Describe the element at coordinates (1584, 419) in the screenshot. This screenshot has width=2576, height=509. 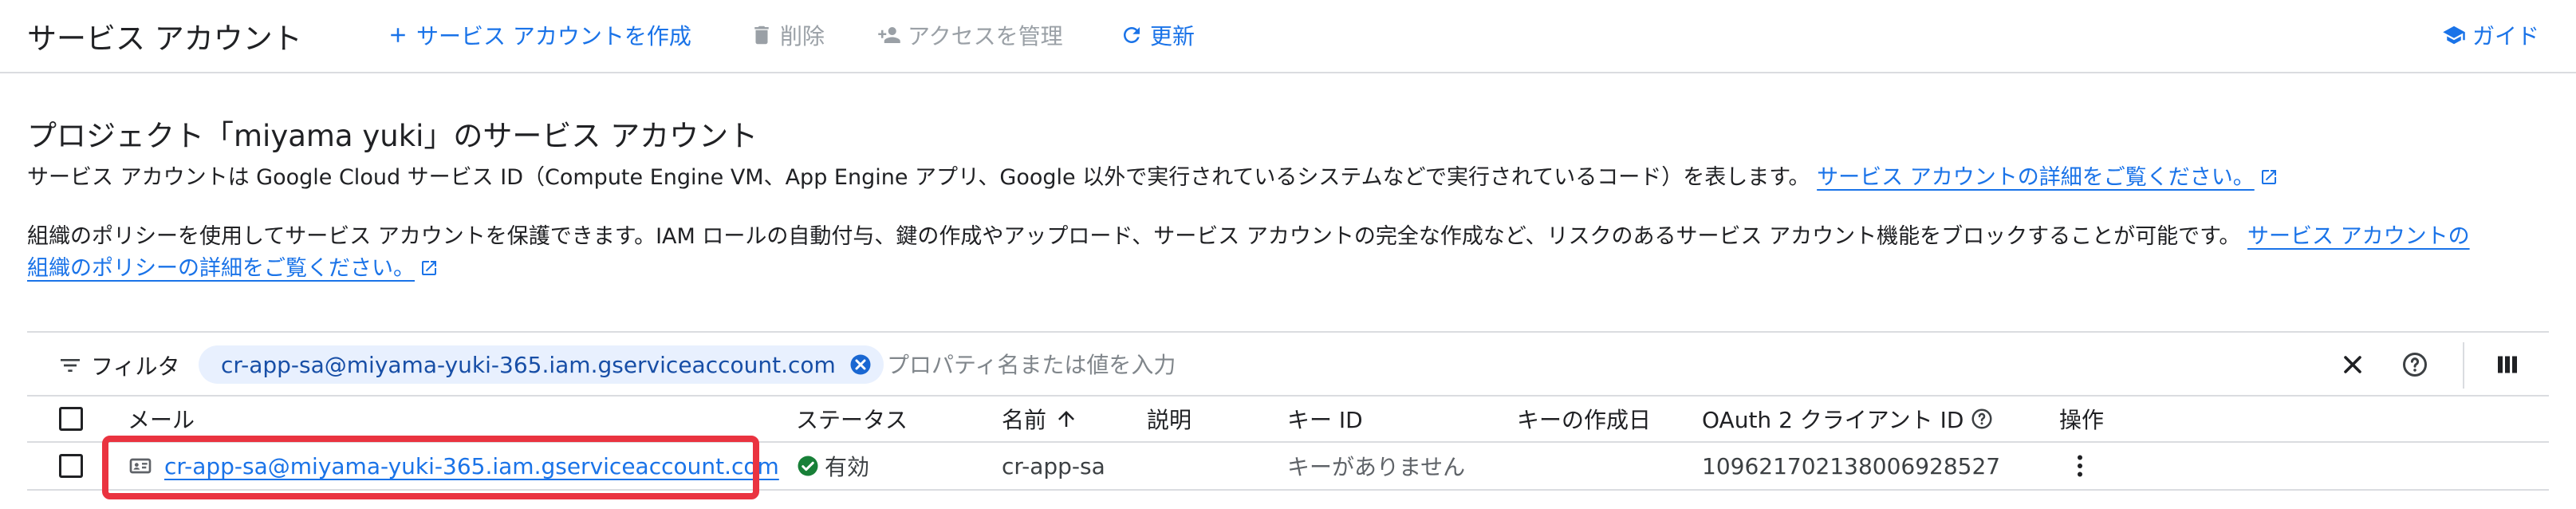
I see `column-header-key-created: キーの作成日` at that location.